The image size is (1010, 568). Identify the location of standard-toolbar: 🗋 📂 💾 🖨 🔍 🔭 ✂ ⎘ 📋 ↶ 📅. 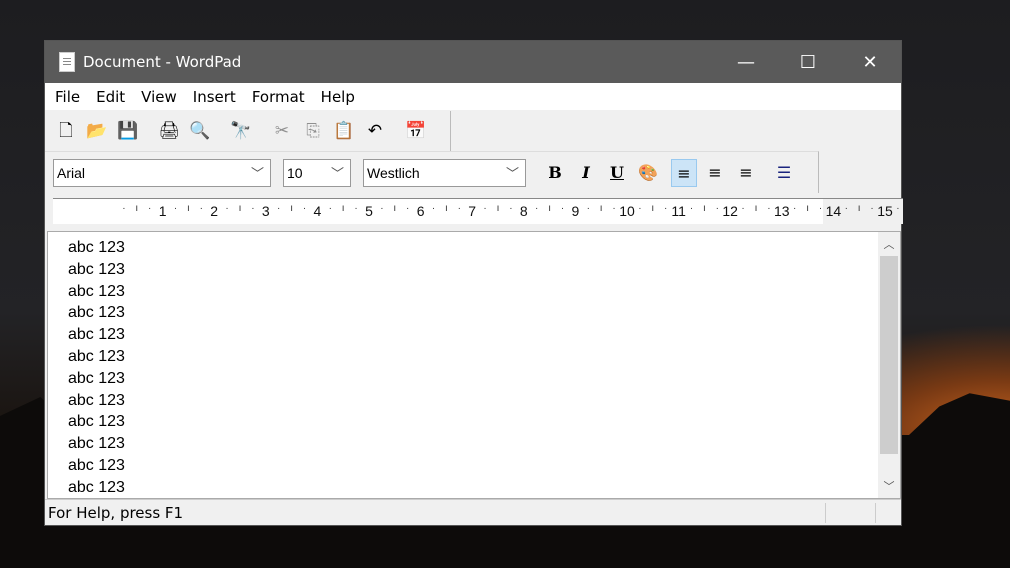
(248, 131).